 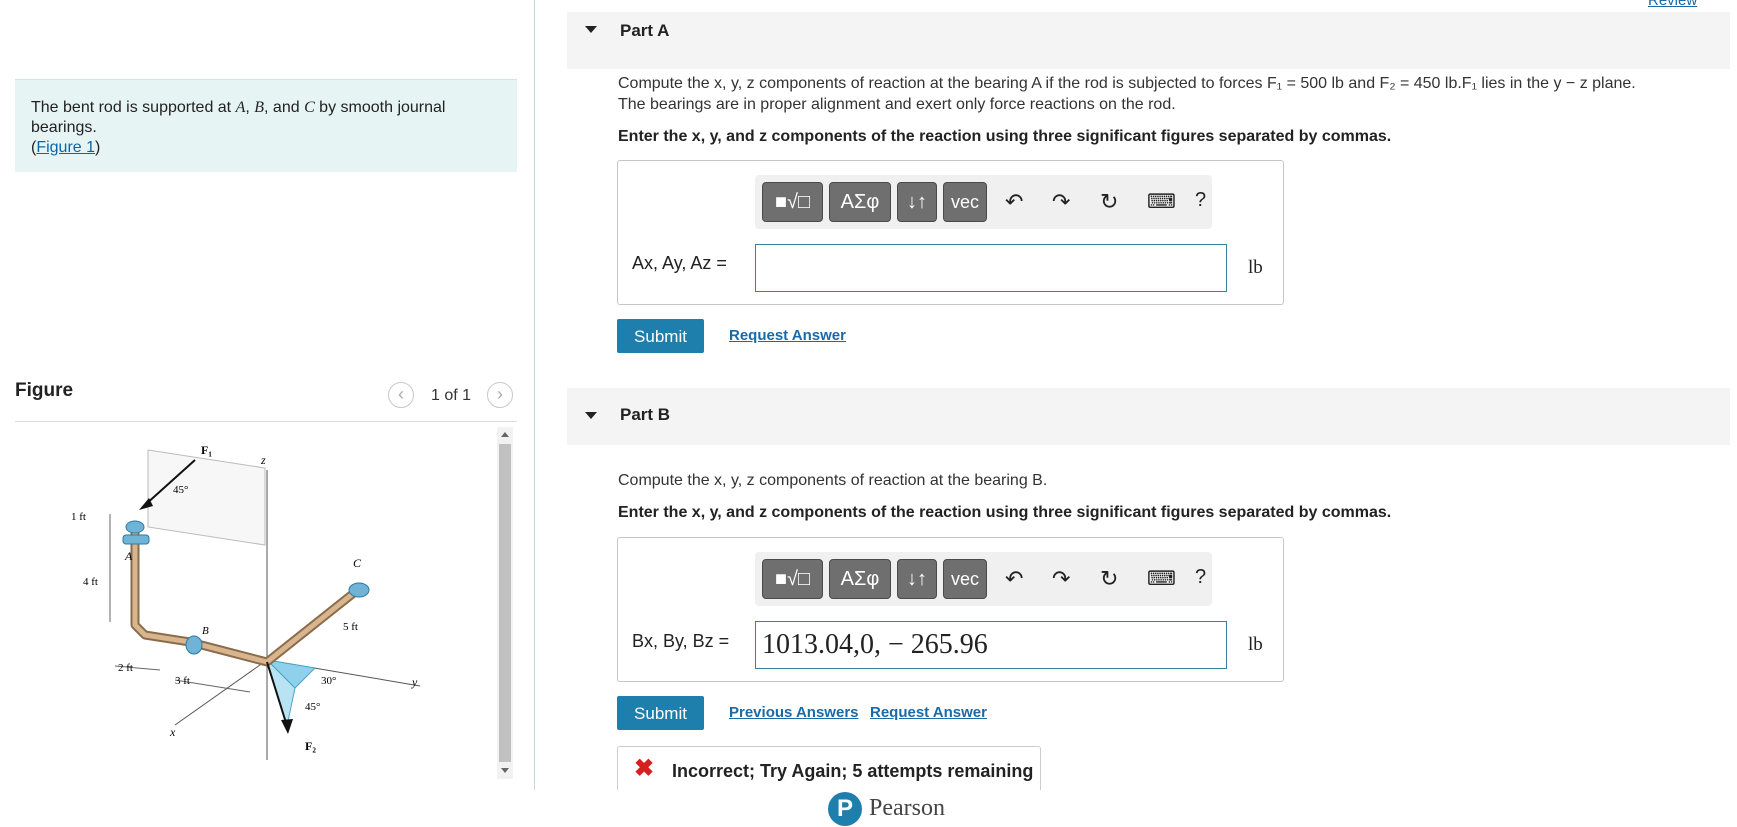 I want to click on part-b-answer-input: 1013.04,0, − 265.96, so click(x=991, y=645).